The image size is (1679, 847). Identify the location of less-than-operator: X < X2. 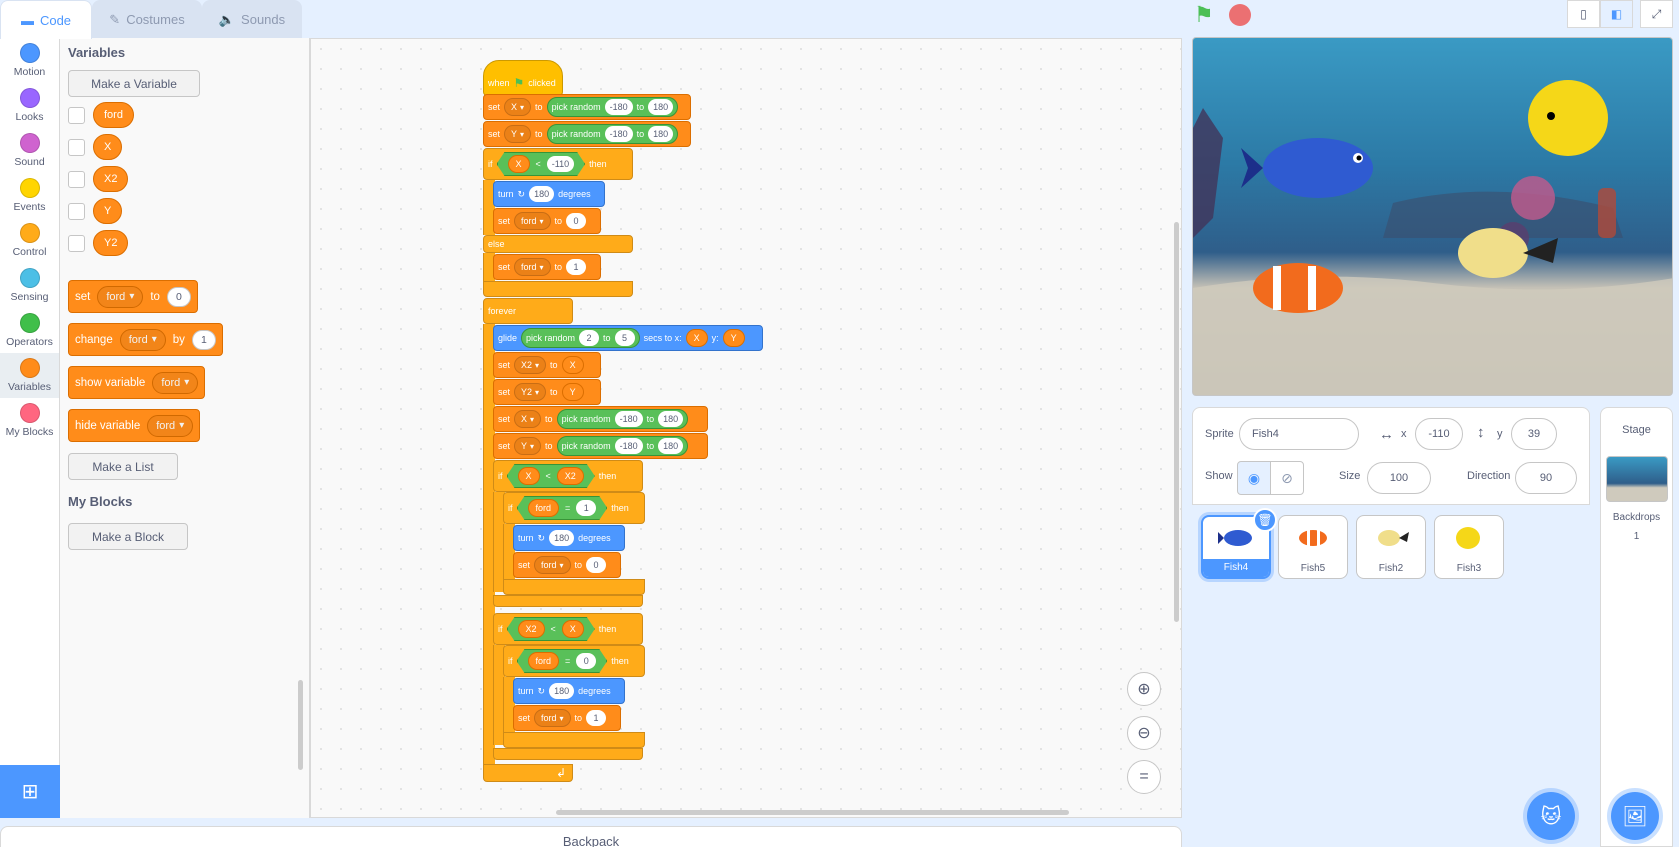
(551, 476).